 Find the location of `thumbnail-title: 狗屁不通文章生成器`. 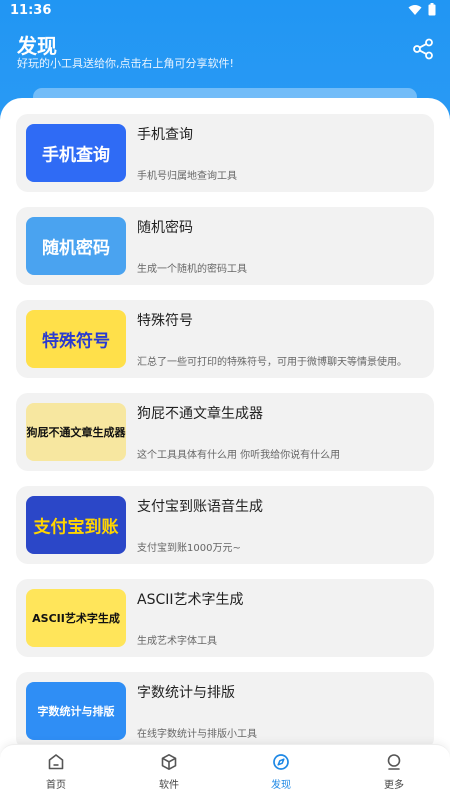

thumbnail-title: 狗屁不通文章生成器 is located at coordinates (76, 432).